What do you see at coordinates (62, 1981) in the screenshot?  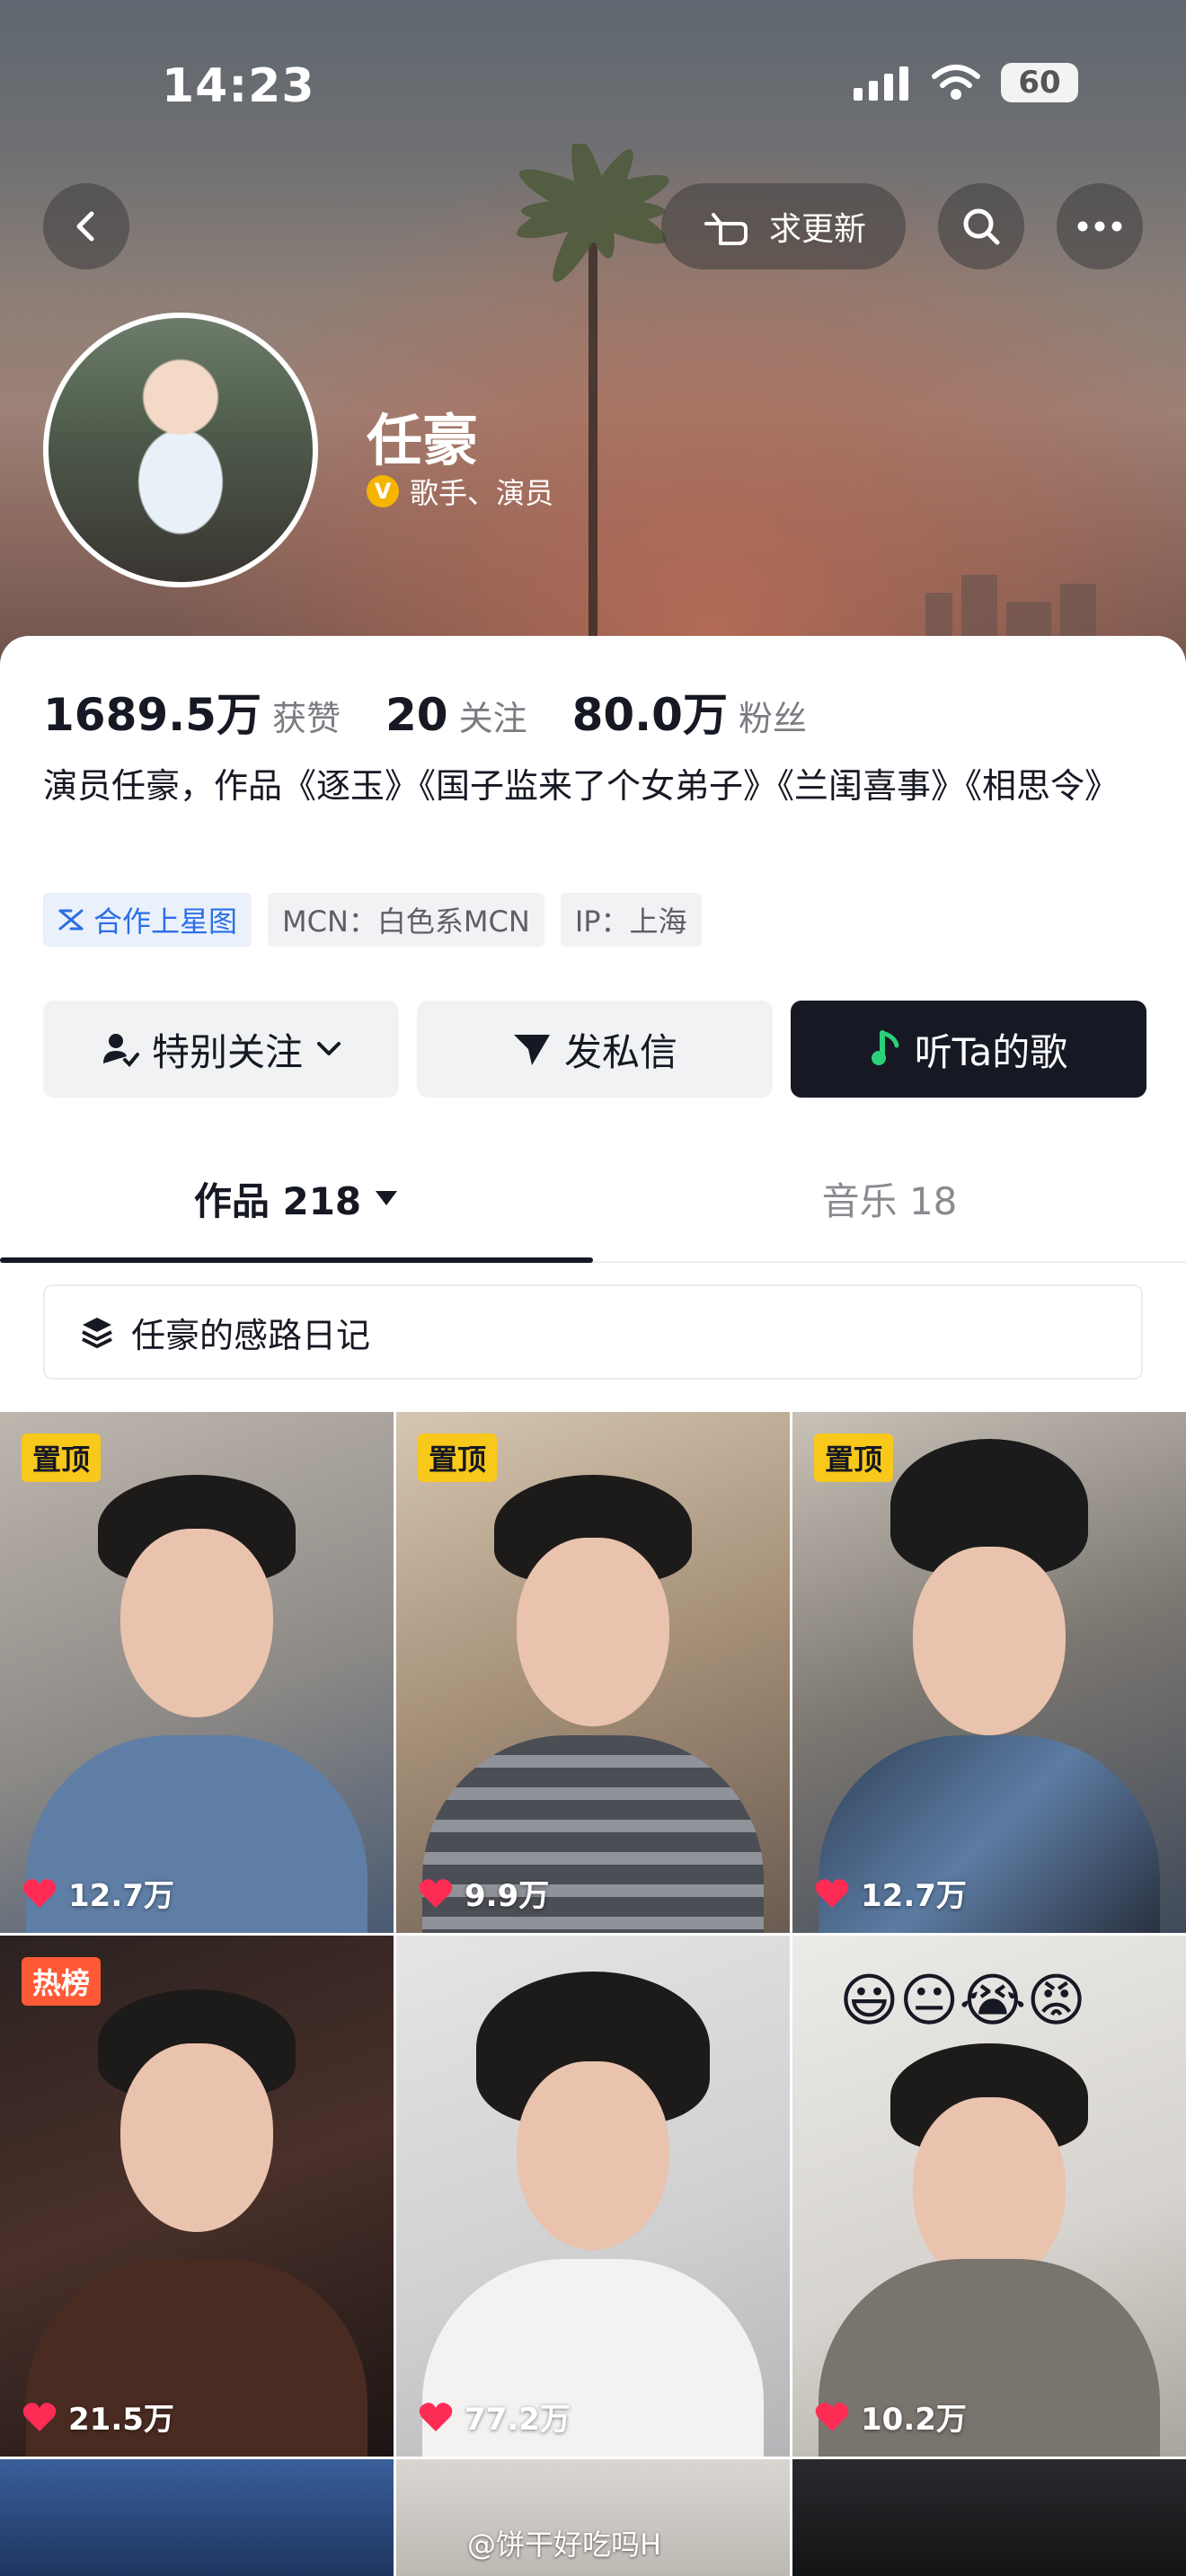 I see `hot-list-badge: 热榜` at bounding box center [62, 1981].